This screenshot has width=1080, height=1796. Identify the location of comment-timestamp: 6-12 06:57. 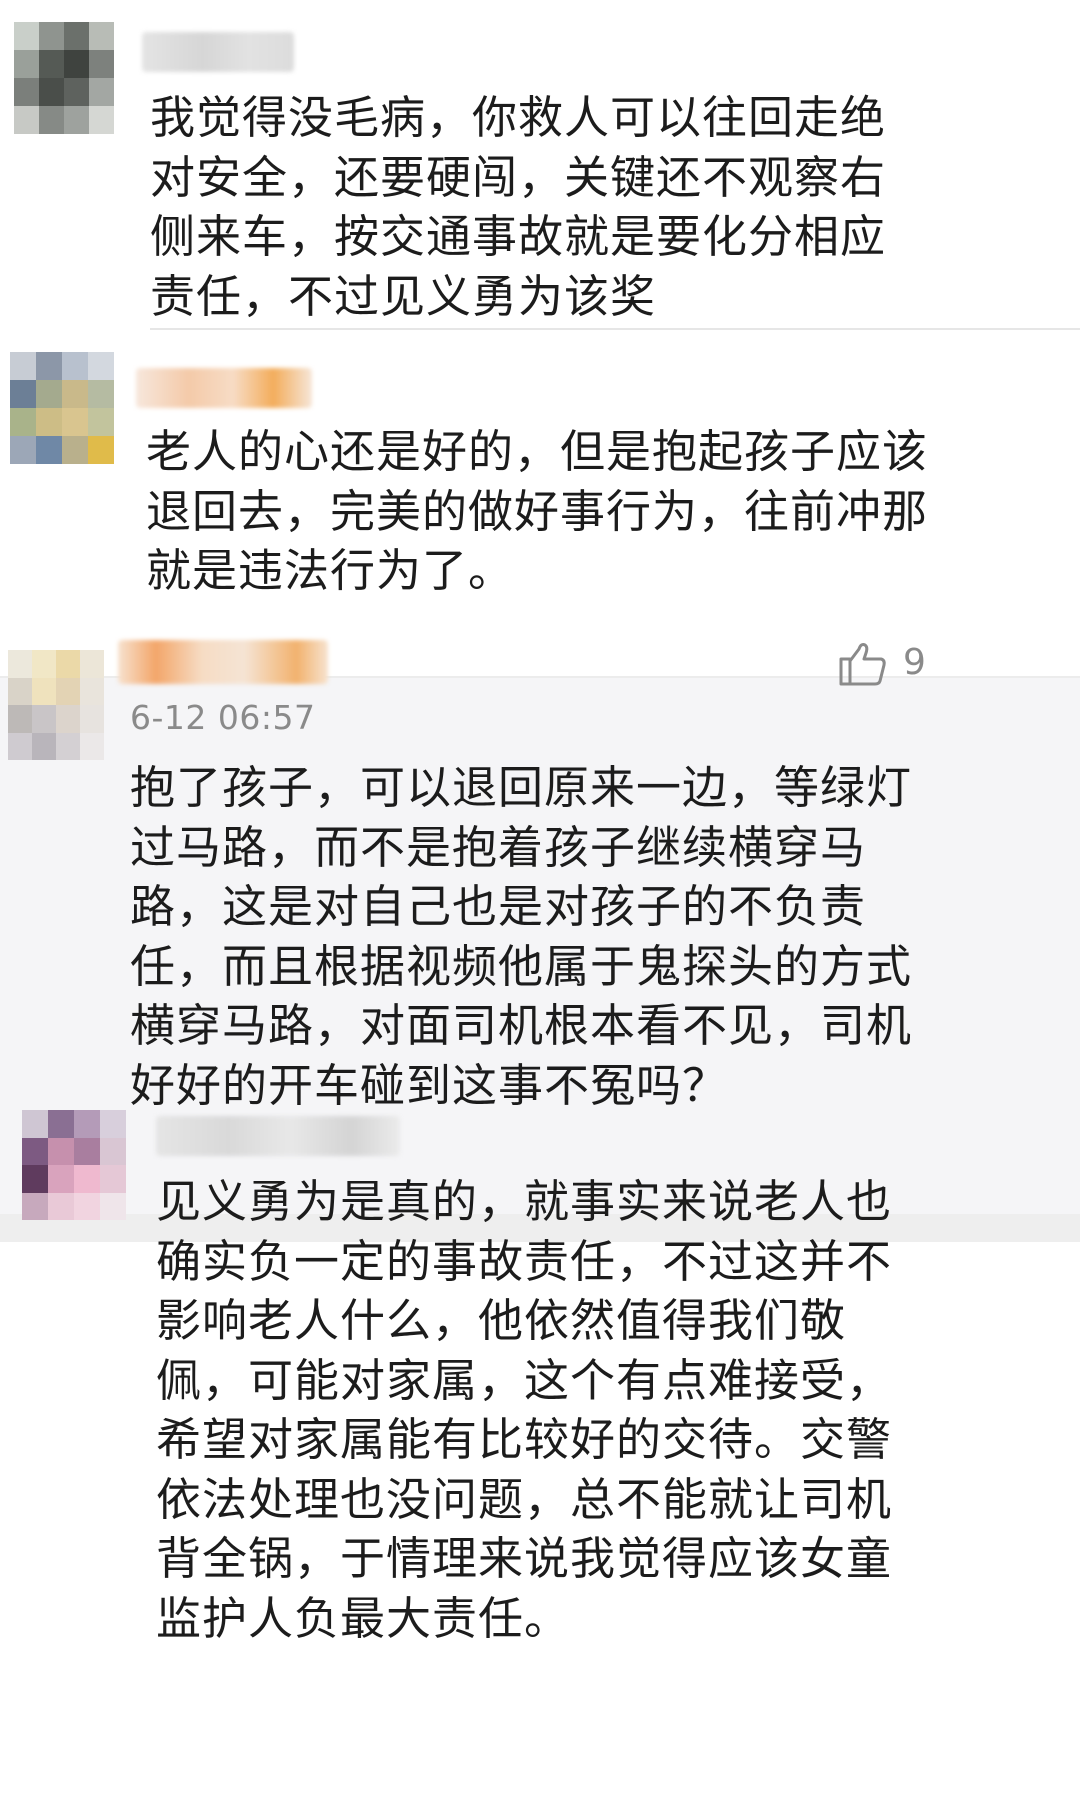
(223, 717).